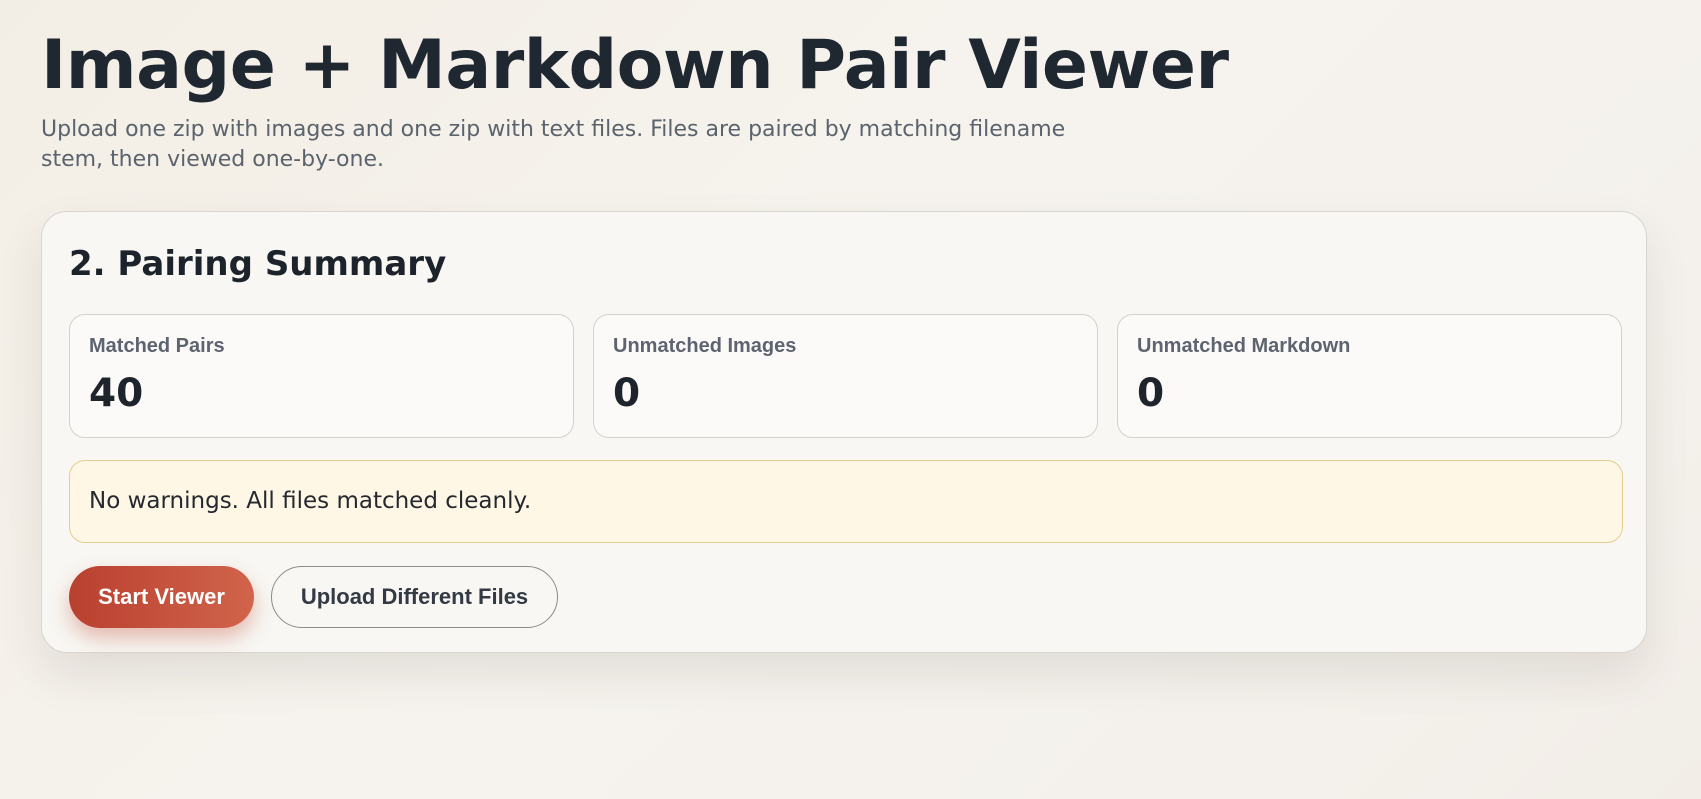 The width and height of the screenshot is (1701, 799). I want to click on stat-value: 40, so click(116, 393).